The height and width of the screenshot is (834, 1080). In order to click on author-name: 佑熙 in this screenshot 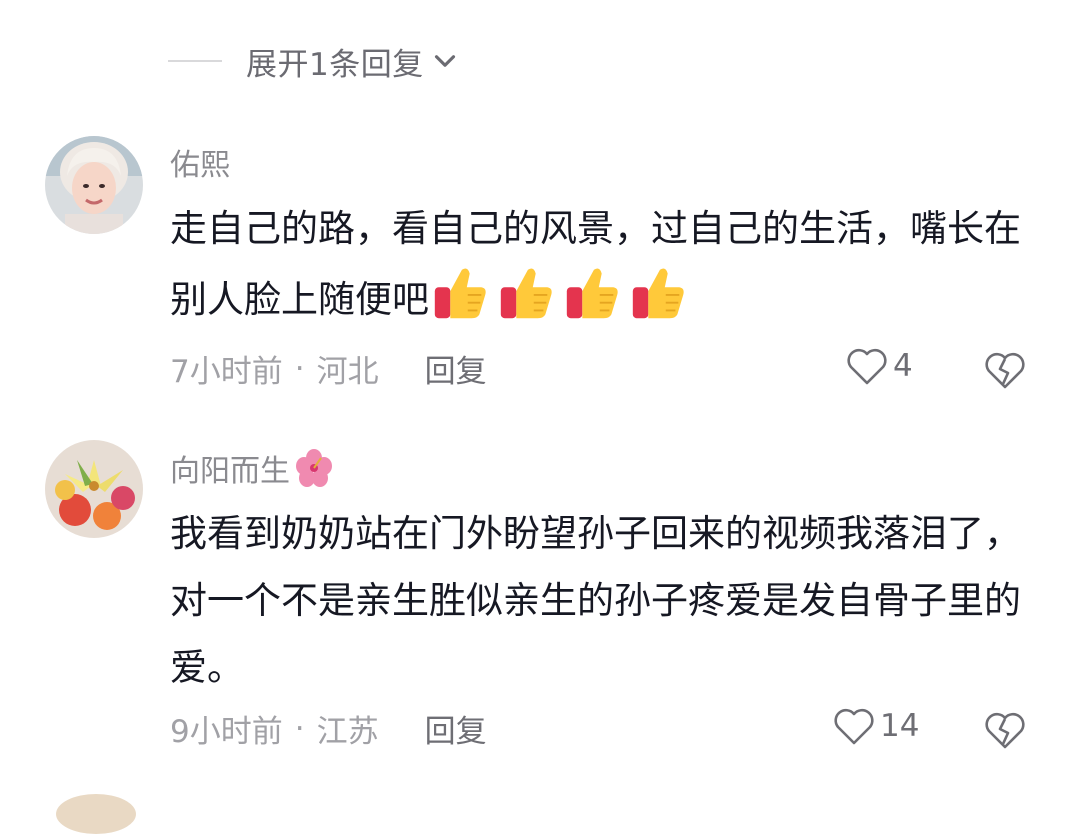, I will do `click(200, 162)`.